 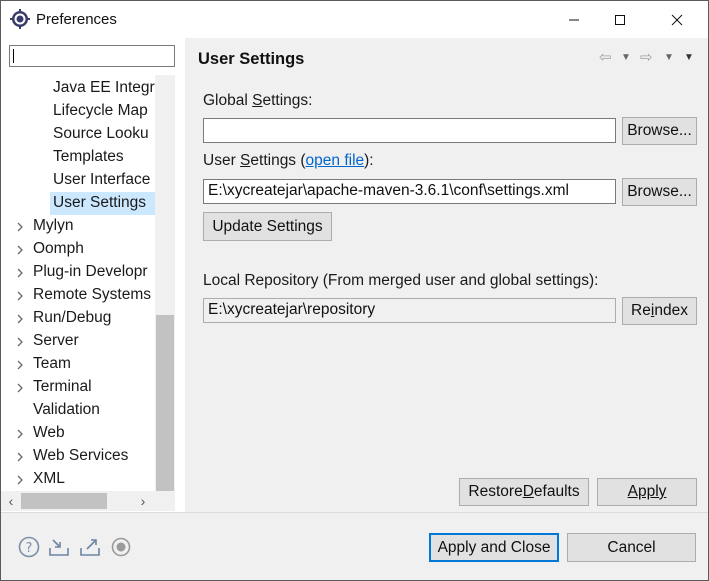 I want to click on minimize-button, so click(x=574, y=20).